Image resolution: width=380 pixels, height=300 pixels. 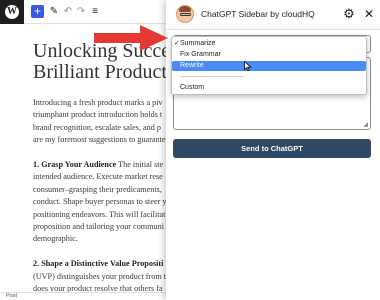 I want to click on body-text-line: proposition and tailoring your communi, so click(x=99, y=226).